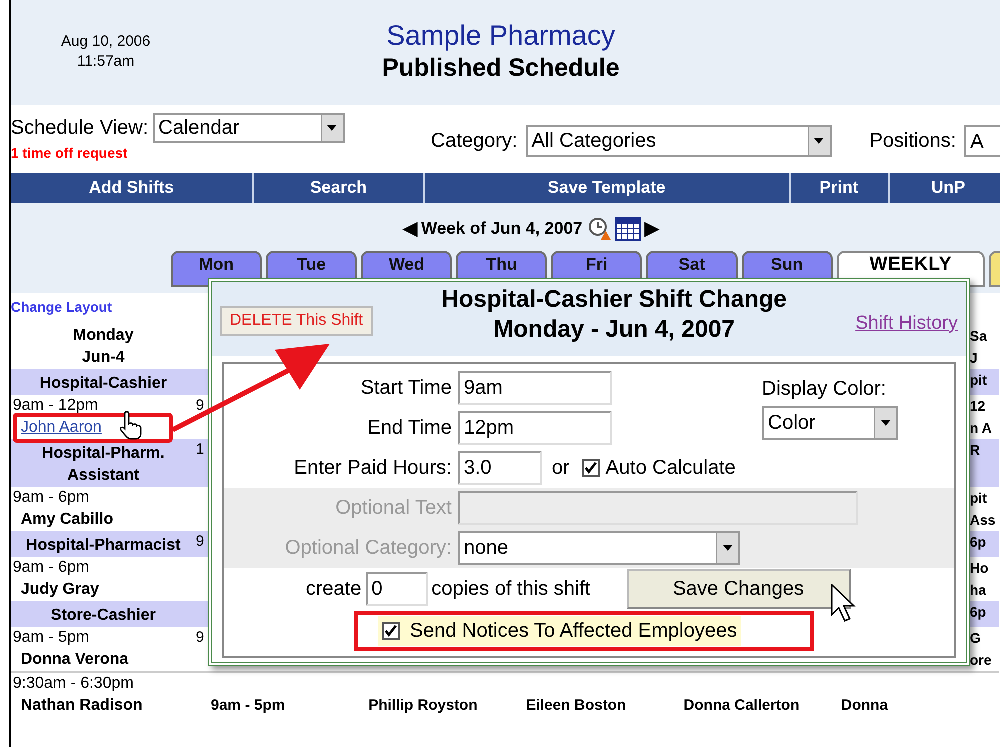 Image resolution: width=1000 pixels, height=747 pixels. I want to click on alarm-clock-icon, so click(599, 229).